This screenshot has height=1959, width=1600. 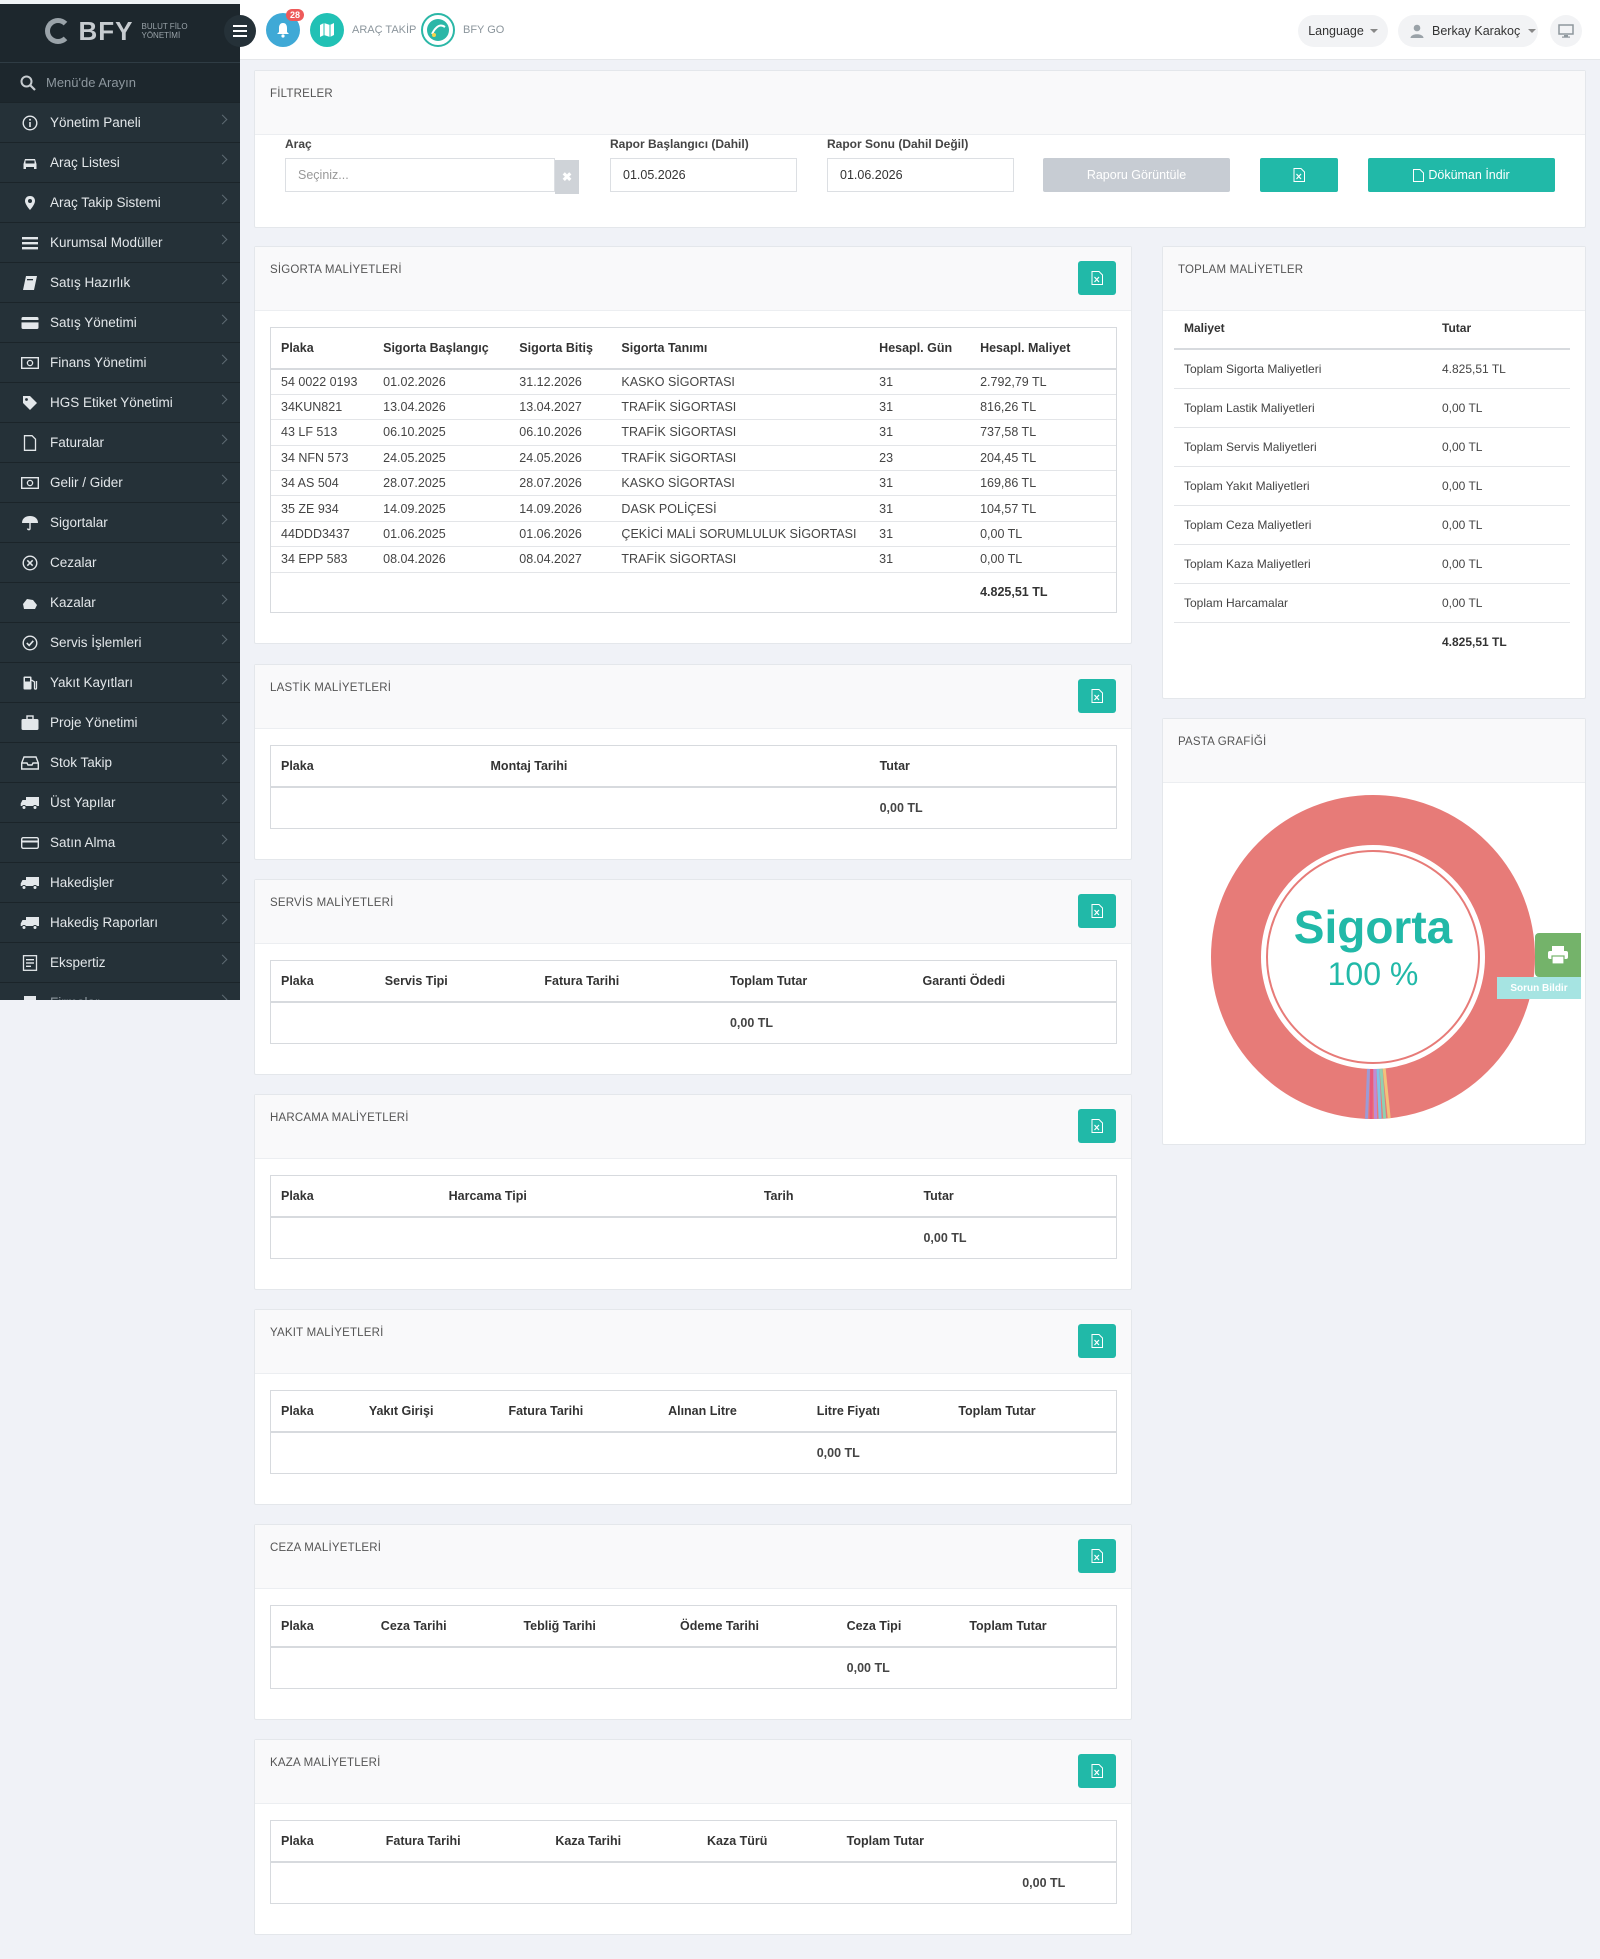 I want to click on sidebar-item: Satış Hazırlık, so click(x=120, y=282).